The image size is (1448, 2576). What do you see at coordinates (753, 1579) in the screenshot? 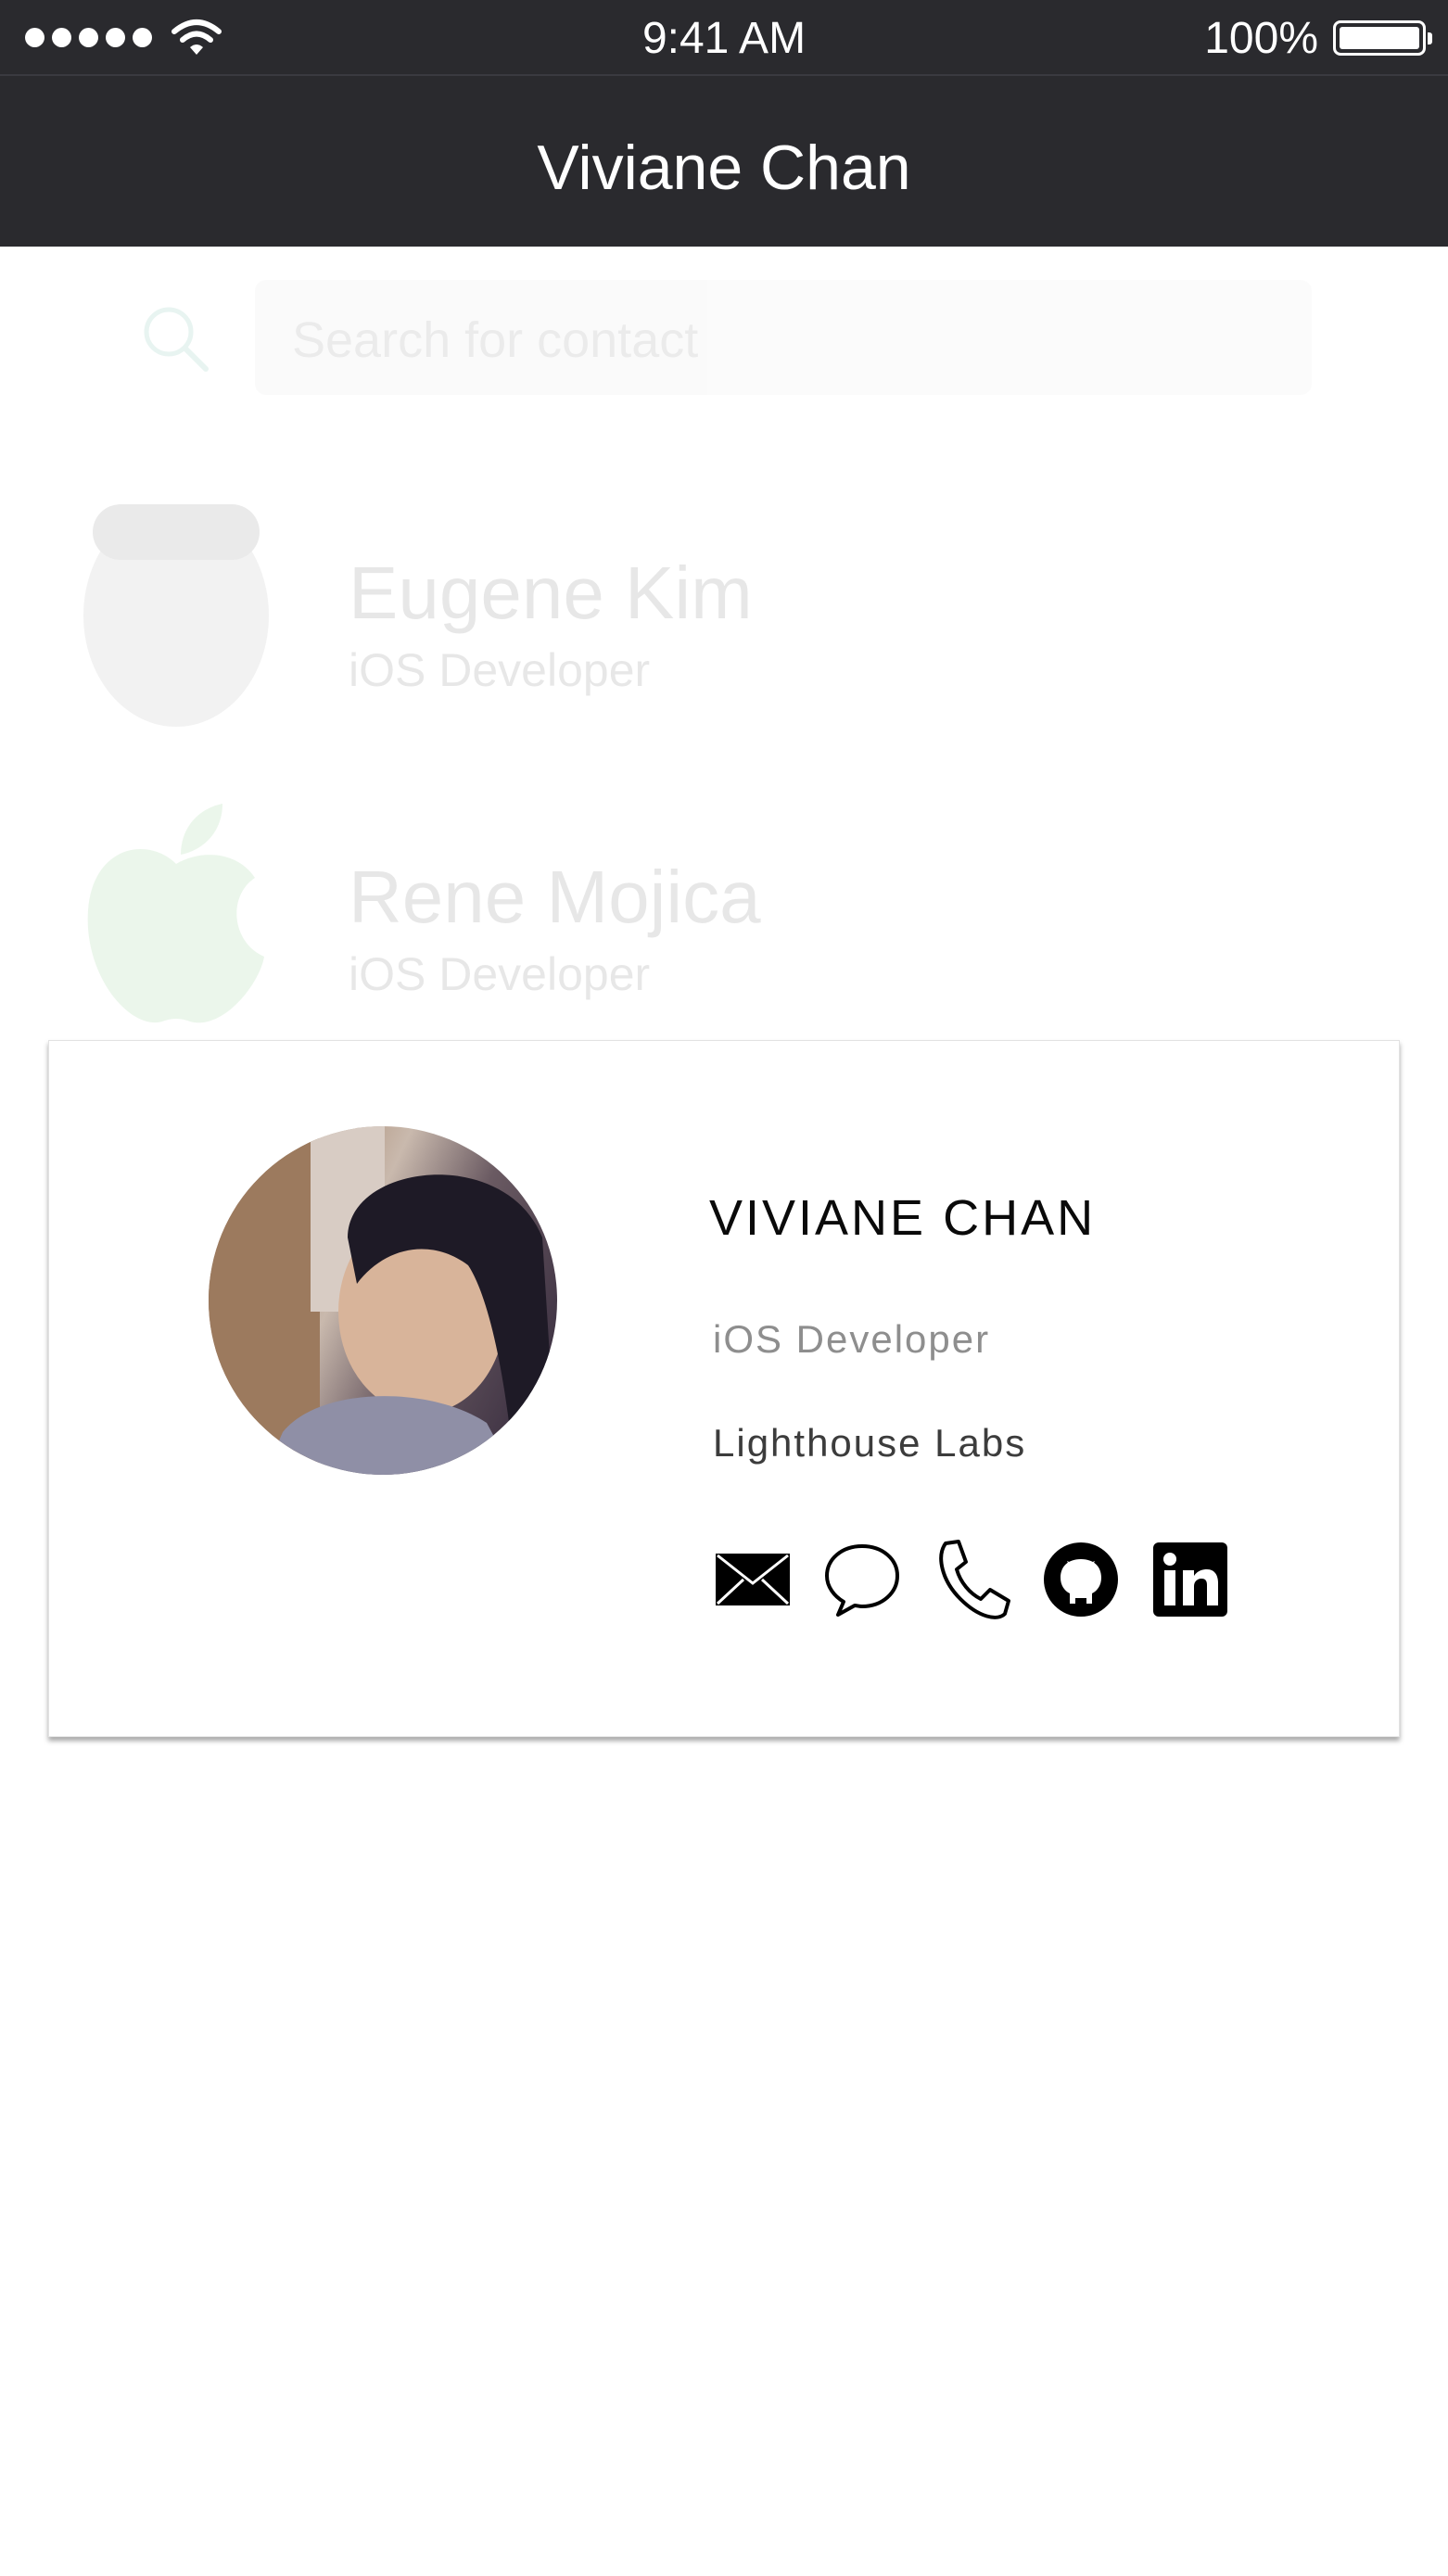
I see `email-icon` at bounding box center [753, 1579].